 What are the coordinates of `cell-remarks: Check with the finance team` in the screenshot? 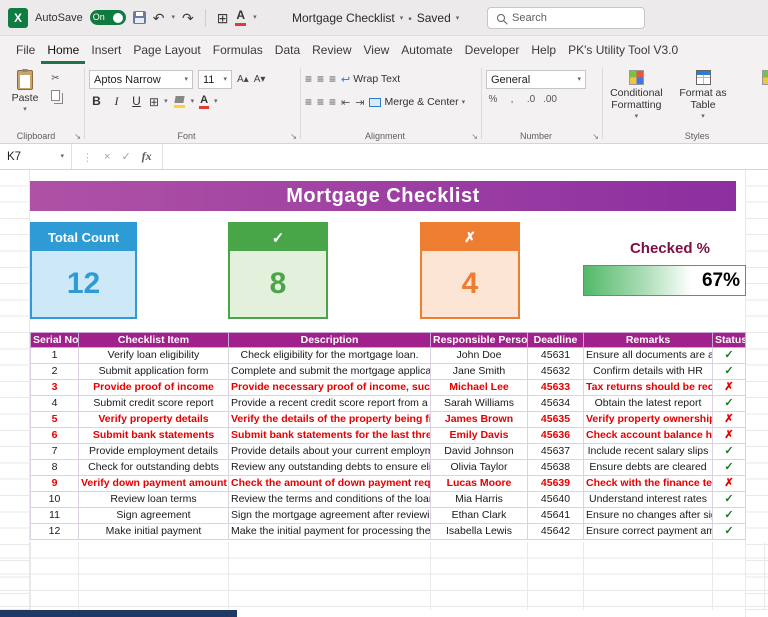 It's located at (648, 483).